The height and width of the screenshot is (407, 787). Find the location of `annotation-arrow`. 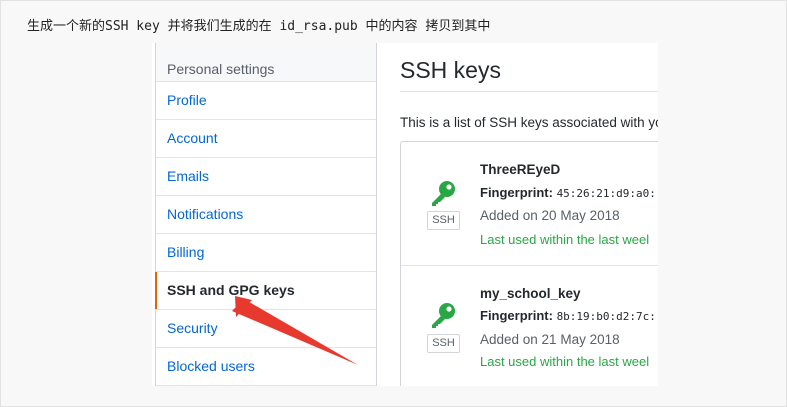

annotation-arrow is located at coordinates (295, 330).